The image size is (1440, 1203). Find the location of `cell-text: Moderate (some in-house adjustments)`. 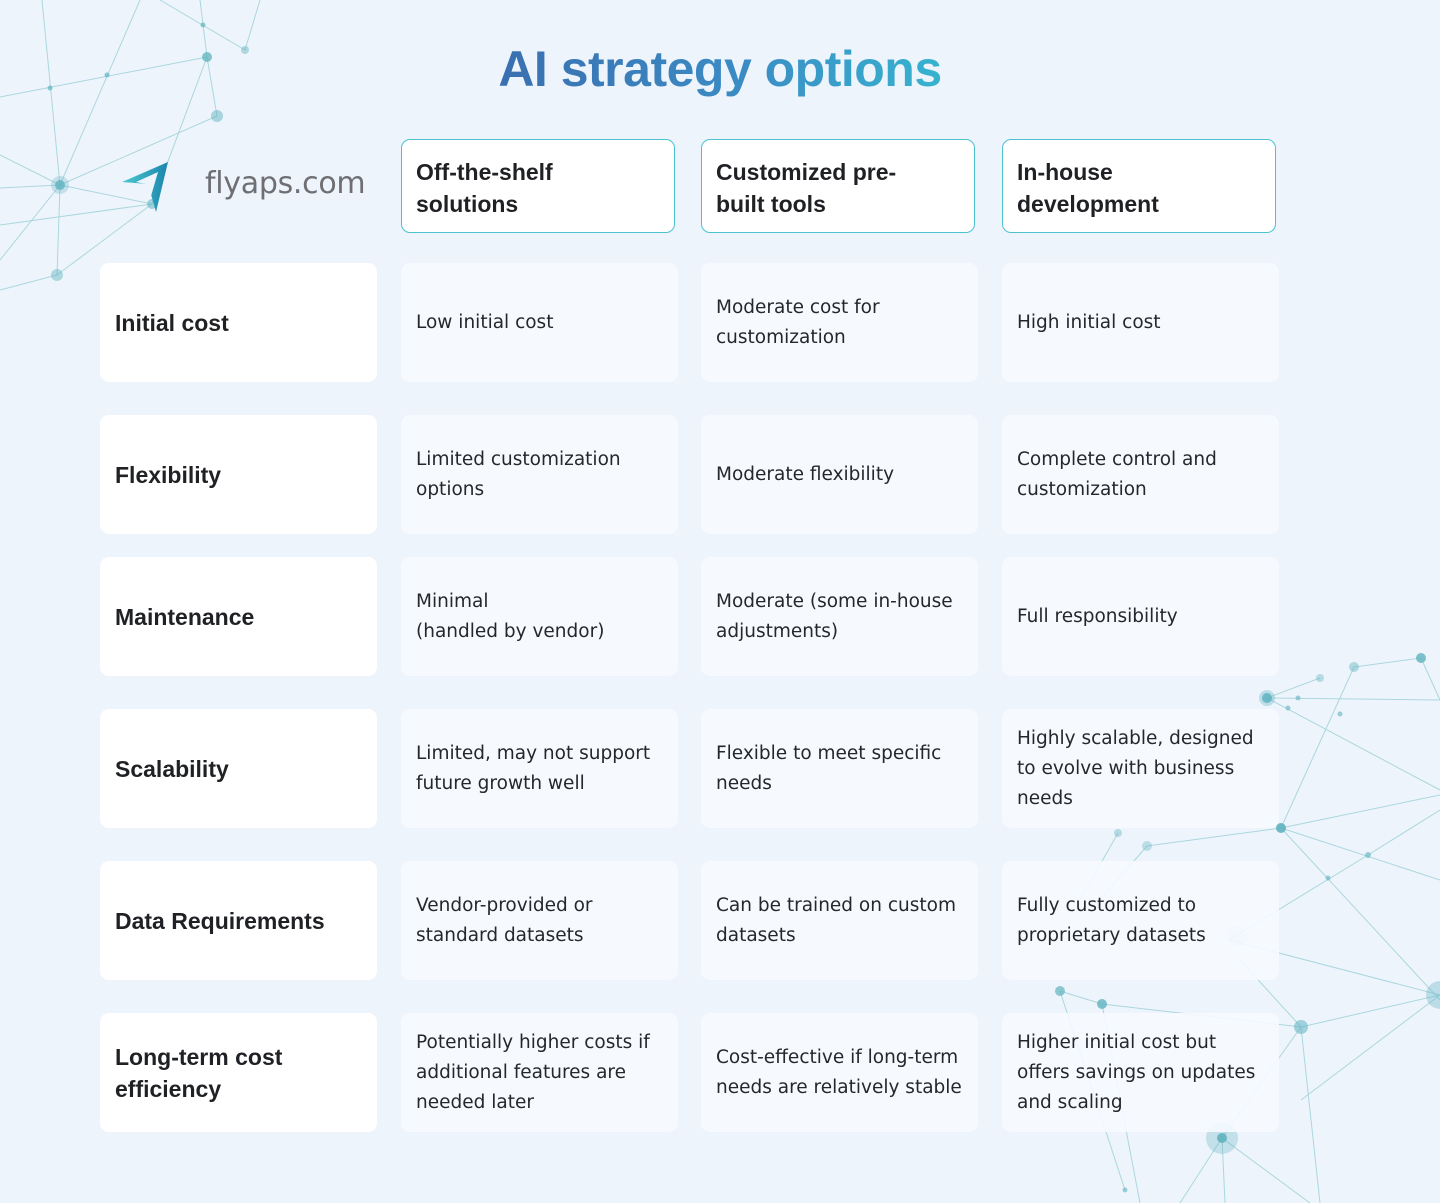

cell-text: Moderate (some in-house adjustments) is located at coordinates (834, 616).